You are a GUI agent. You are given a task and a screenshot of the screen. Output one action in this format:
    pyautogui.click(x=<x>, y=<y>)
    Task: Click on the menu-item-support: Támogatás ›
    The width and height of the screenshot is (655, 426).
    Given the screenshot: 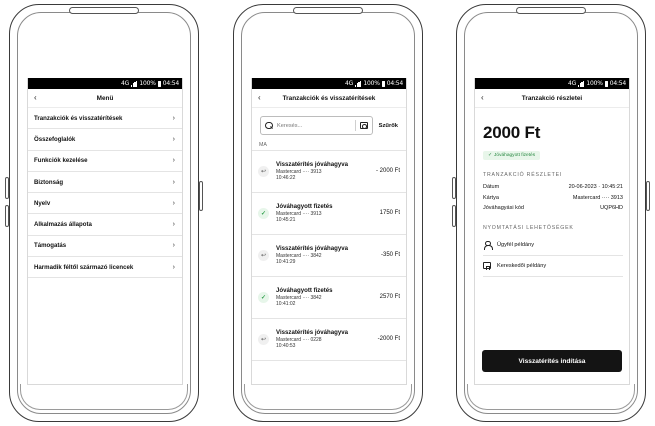 What is the action you would take?
    pyautogui.click(x=105, y=247)
    